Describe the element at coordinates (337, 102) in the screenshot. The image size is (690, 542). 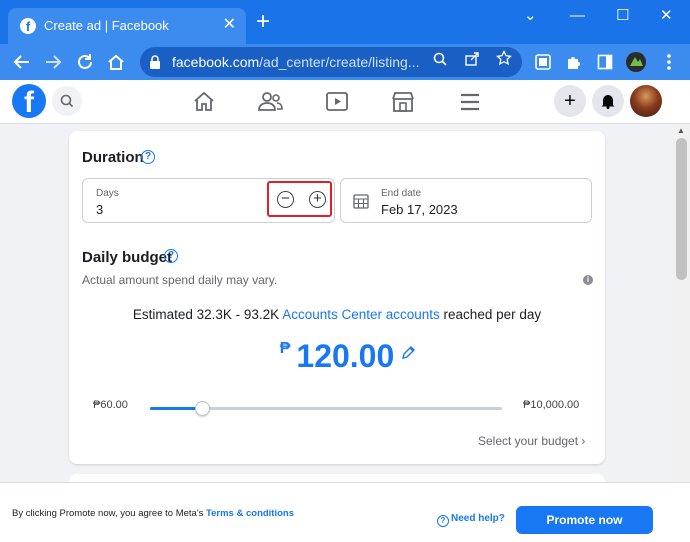
I see `watch-icon` at that location.